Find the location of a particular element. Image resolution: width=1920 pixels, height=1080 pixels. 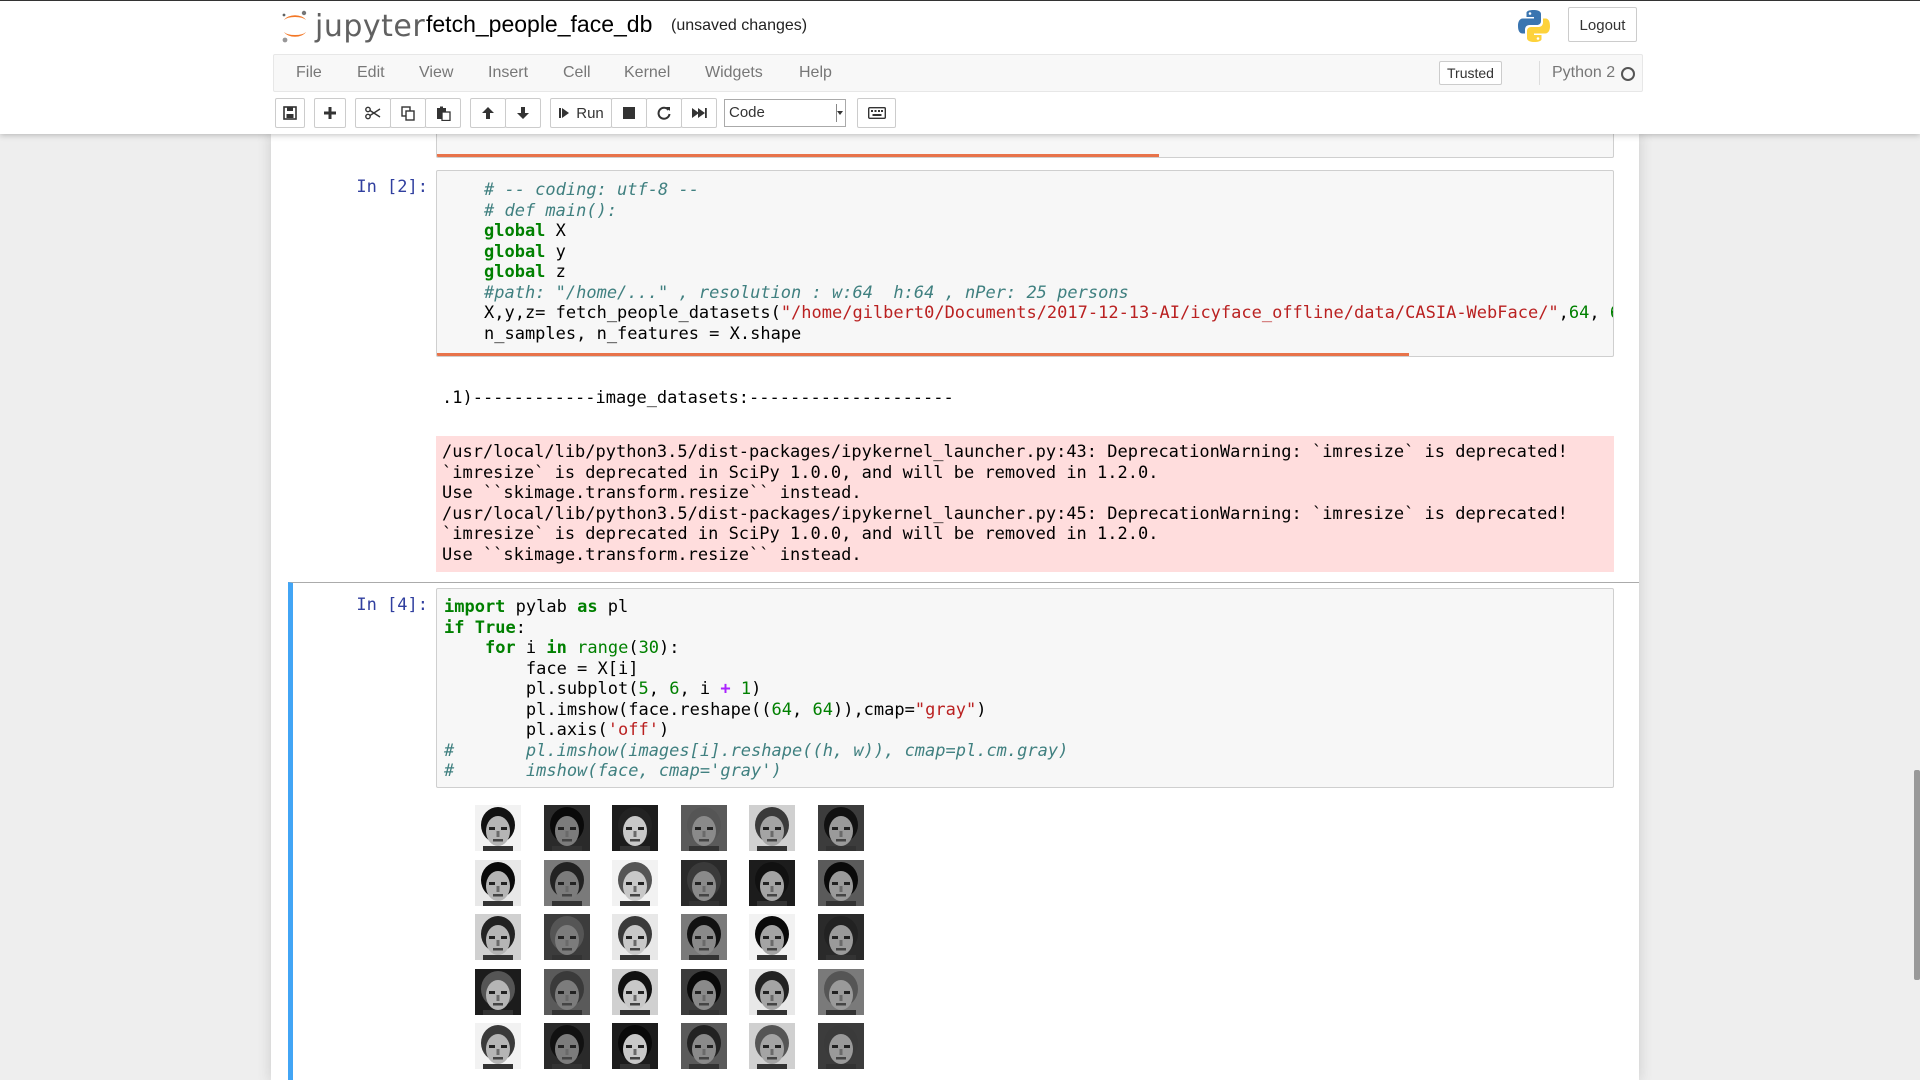

cell-2-prompt: In [2]: is located at coordinates (392, 187).